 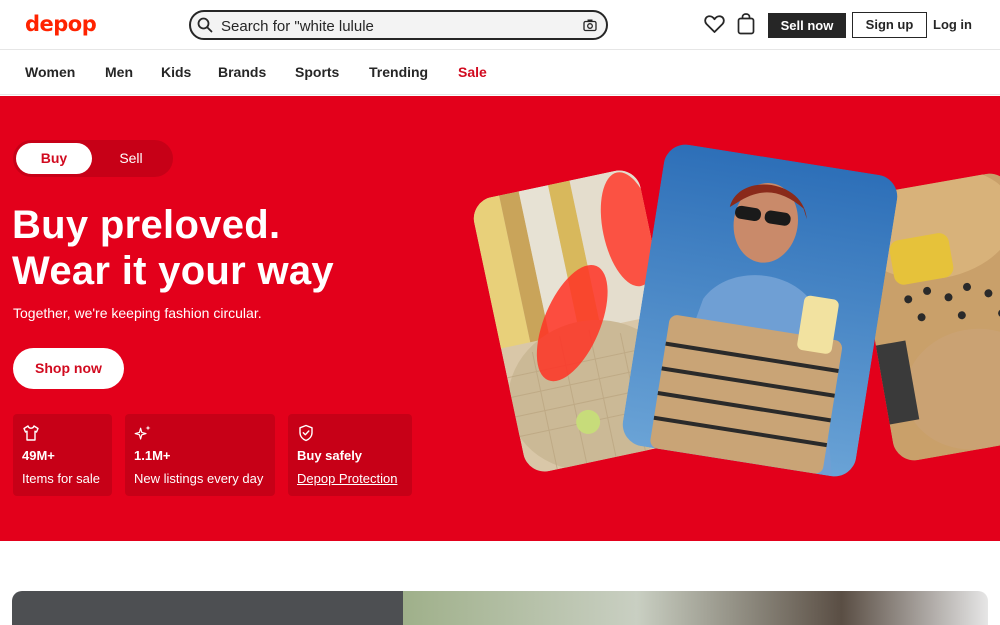 What do you see at coordinates (199, 478) in the screenshot?
I see `stat-label: New listings every day` at bounding box center [199, 478].